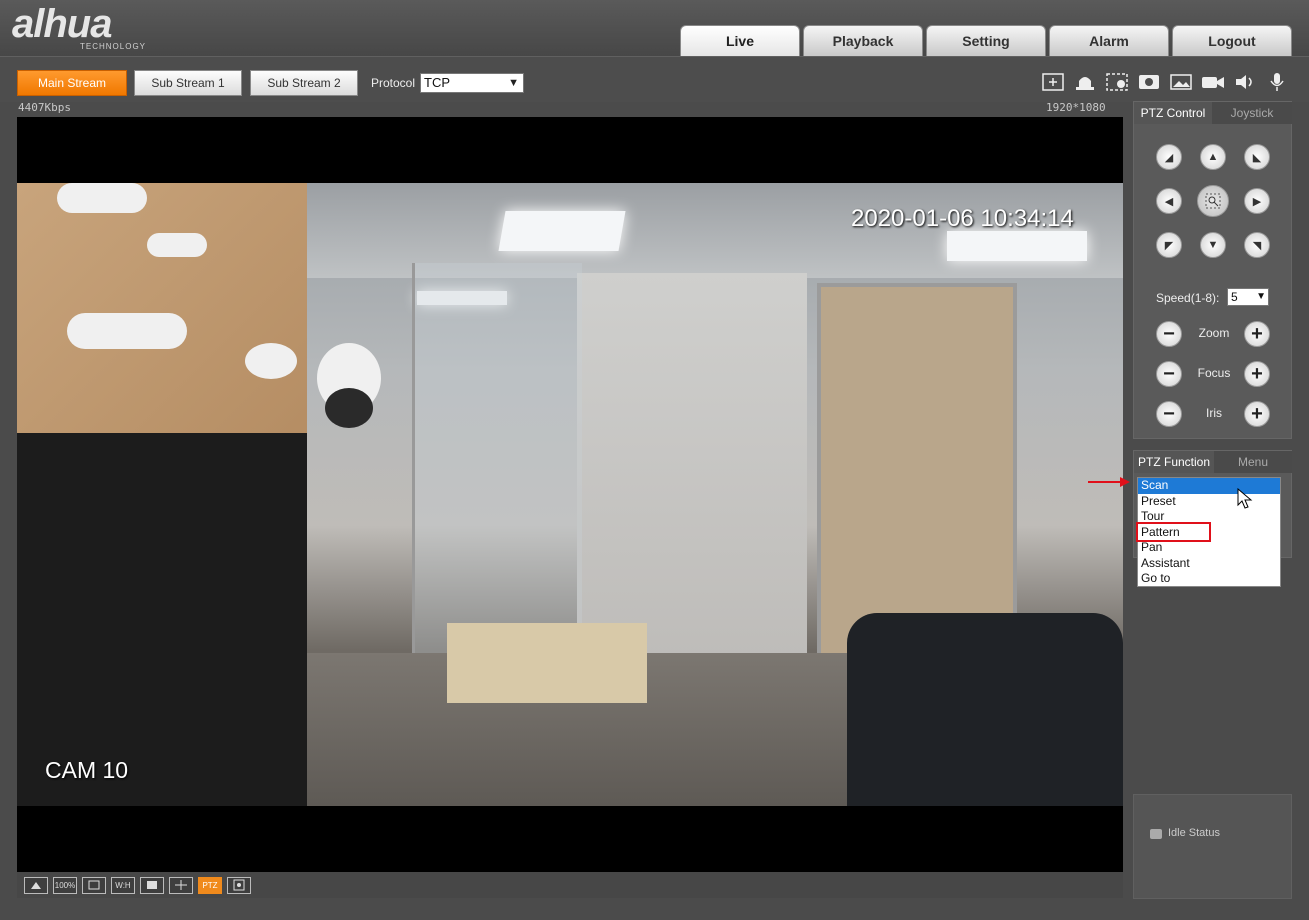 Image resolution: width=1309 pixels, height=920 pixels. Describe the element at coordinates (1248, 297) in the screenshot. I see `speed-select: 5 ▼` at that location.